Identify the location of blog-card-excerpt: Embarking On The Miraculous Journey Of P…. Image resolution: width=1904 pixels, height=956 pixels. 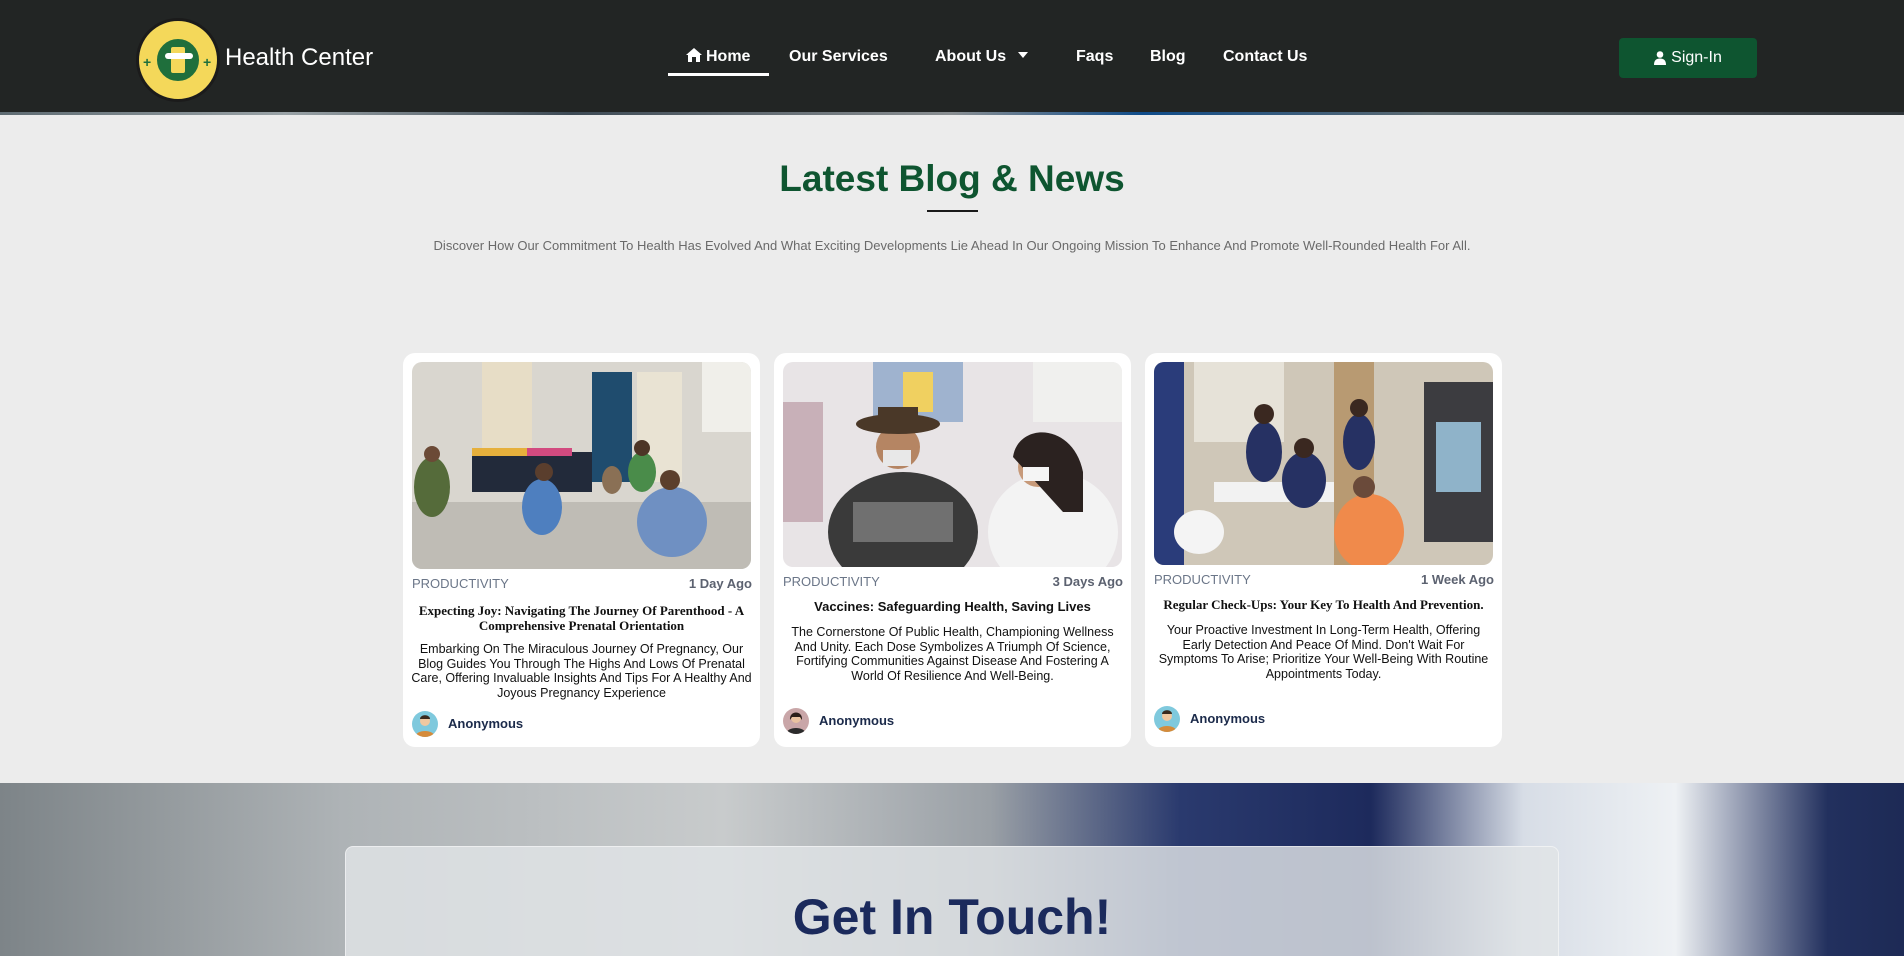
(581, 671).